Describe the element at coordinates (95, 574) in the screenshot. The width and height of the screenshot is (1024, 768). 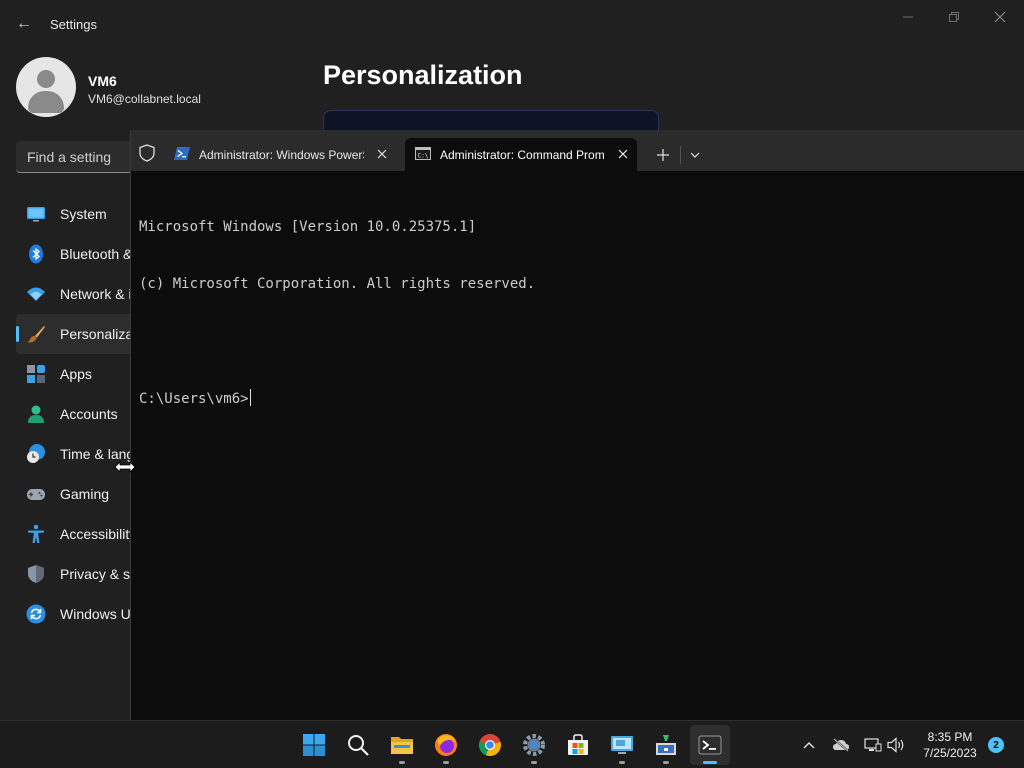
I see `sidebar-item-label: Privacy & security` at that location.